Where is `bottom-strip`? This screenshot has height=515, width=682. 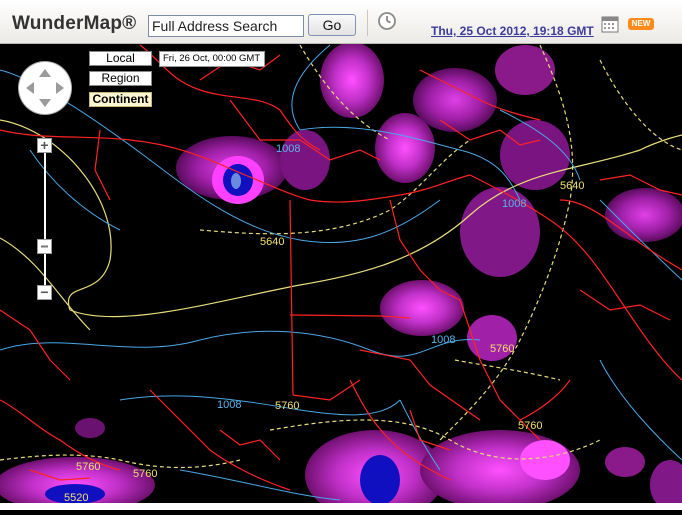 bottom-strip is located at coordinates (341, 506).